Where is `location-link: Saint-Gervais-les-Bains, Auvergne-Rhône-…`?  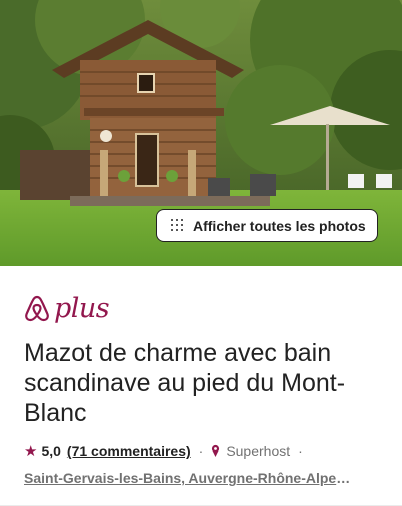
location-link: Saint-Gervais-les-Bains, Auvergne-Rhône-… is located at coordinates (189, 478).